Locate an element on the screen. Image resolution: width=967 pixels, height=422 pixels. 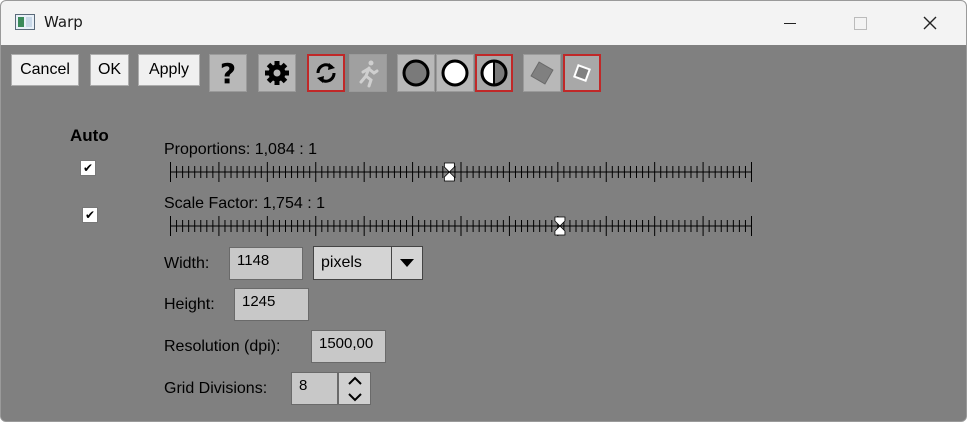
unit-select: pixels is located at coordinates (368, 263).